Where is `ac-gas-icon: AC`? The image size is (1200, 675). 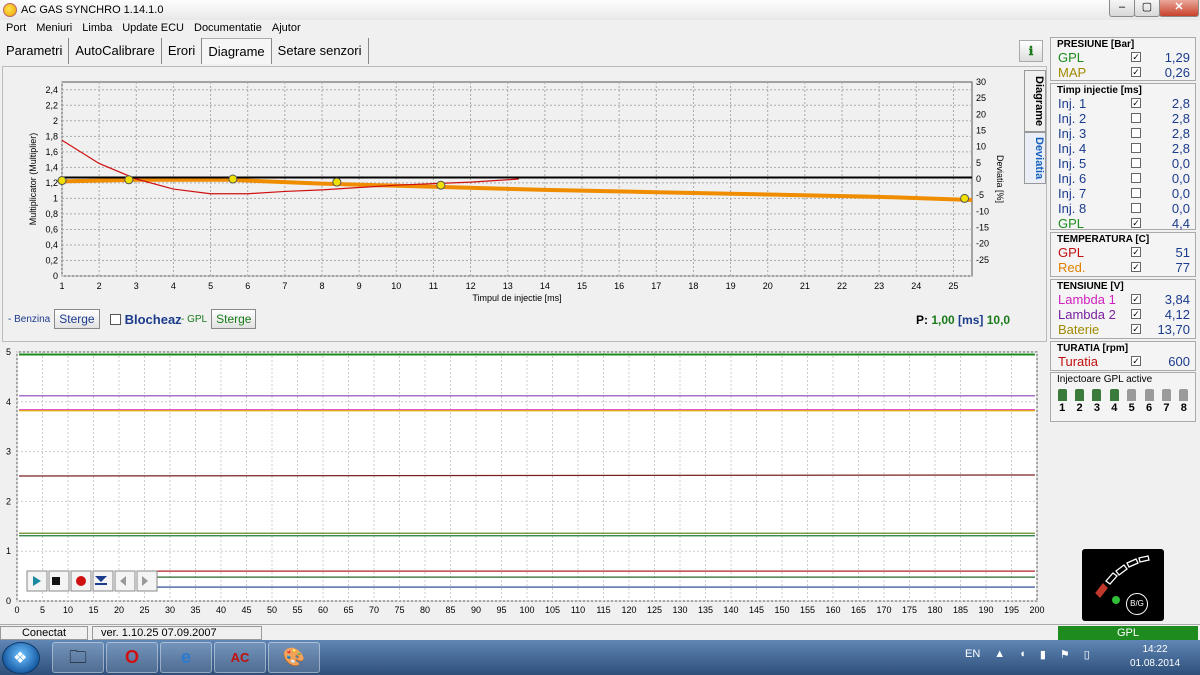 ac-gas-icon: AC is located at coordinates (240, 657).